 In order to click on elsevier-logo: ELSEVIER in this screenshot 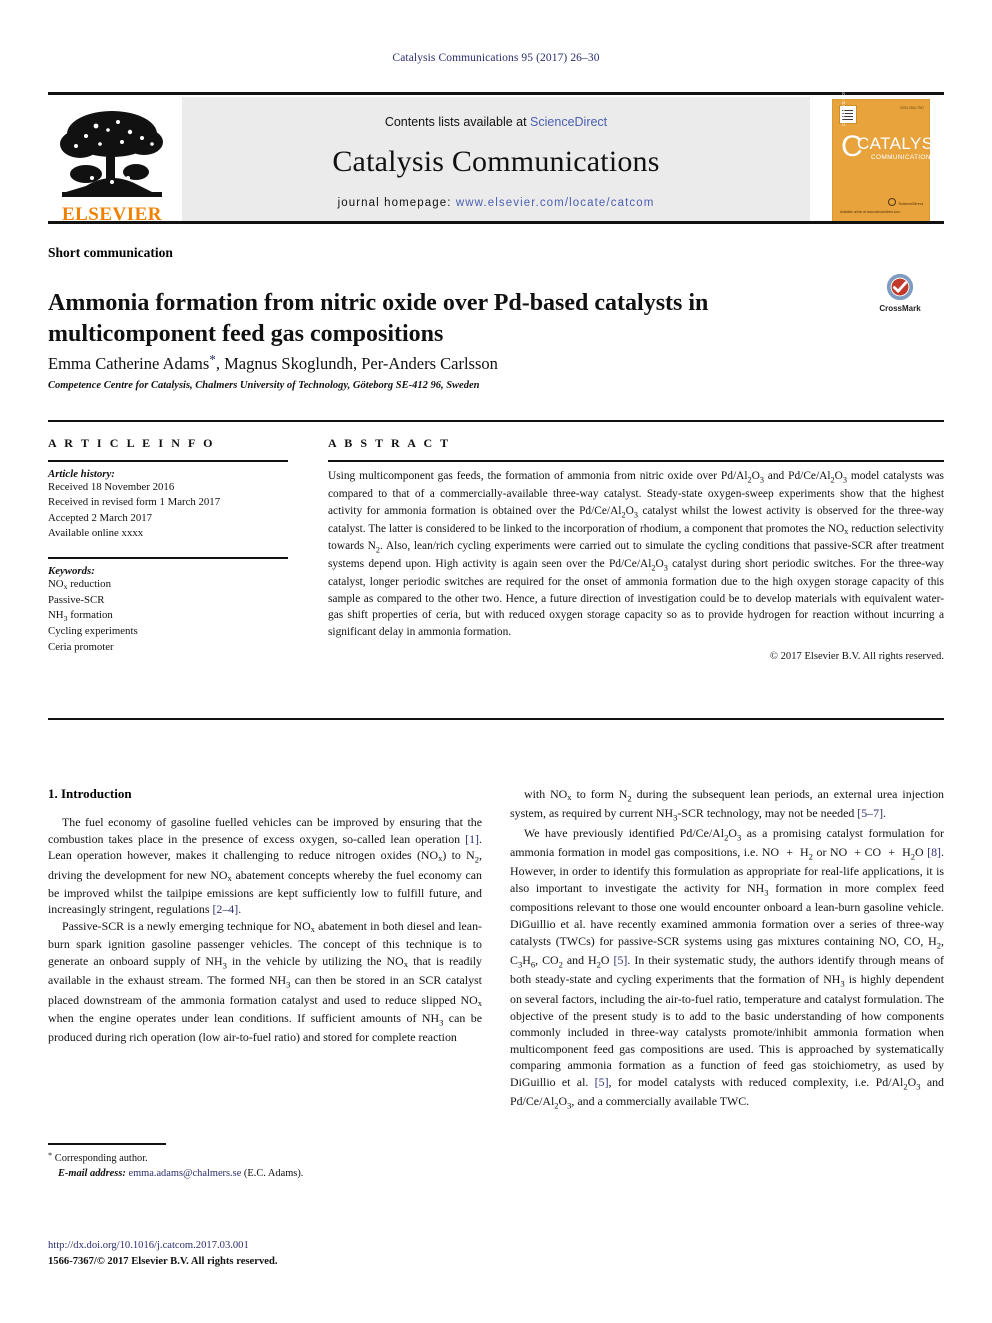, I will do `click(112, 160)`.